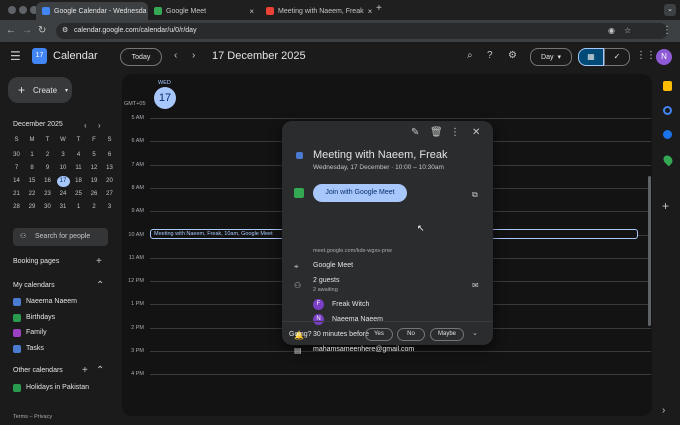  I want to click on add-other-calendar-plus-icon: +, so click(85, 371).